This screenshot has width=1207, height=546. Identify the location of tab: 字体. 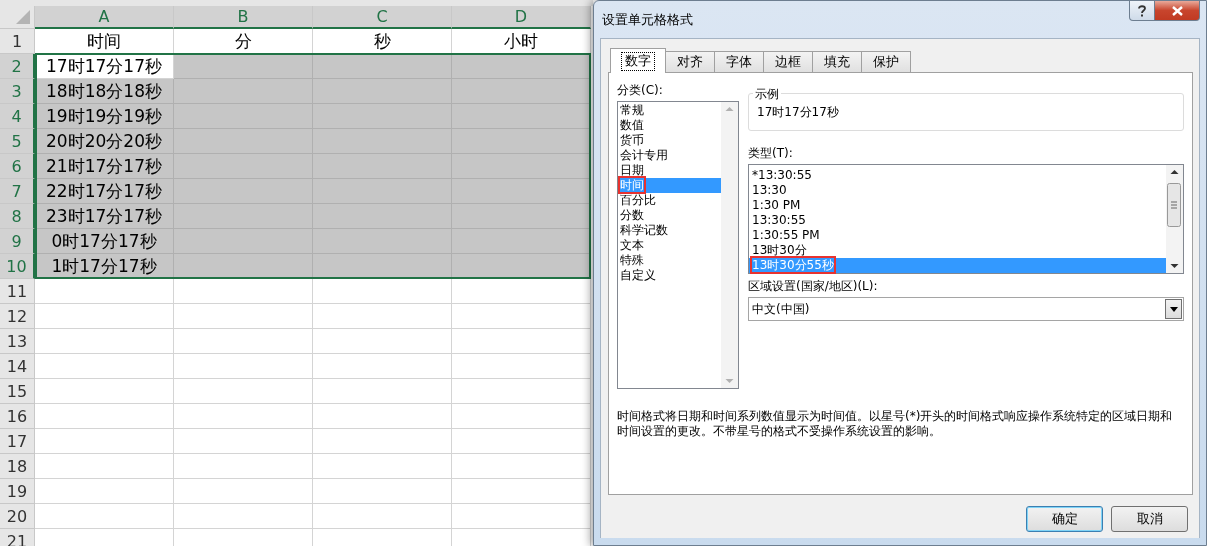
(739, 61).